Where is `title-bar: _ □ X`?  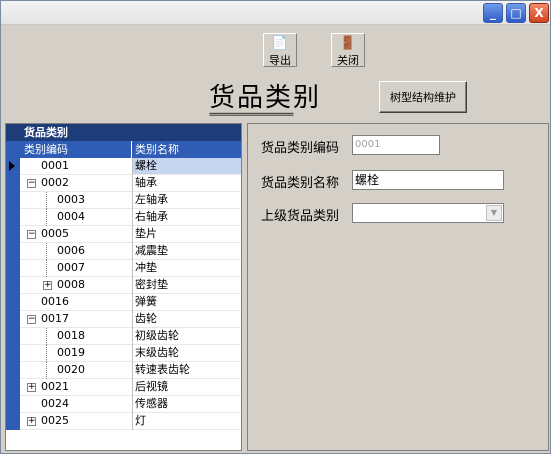
title-bar: _ □ X is located at coordinates (275, 13).